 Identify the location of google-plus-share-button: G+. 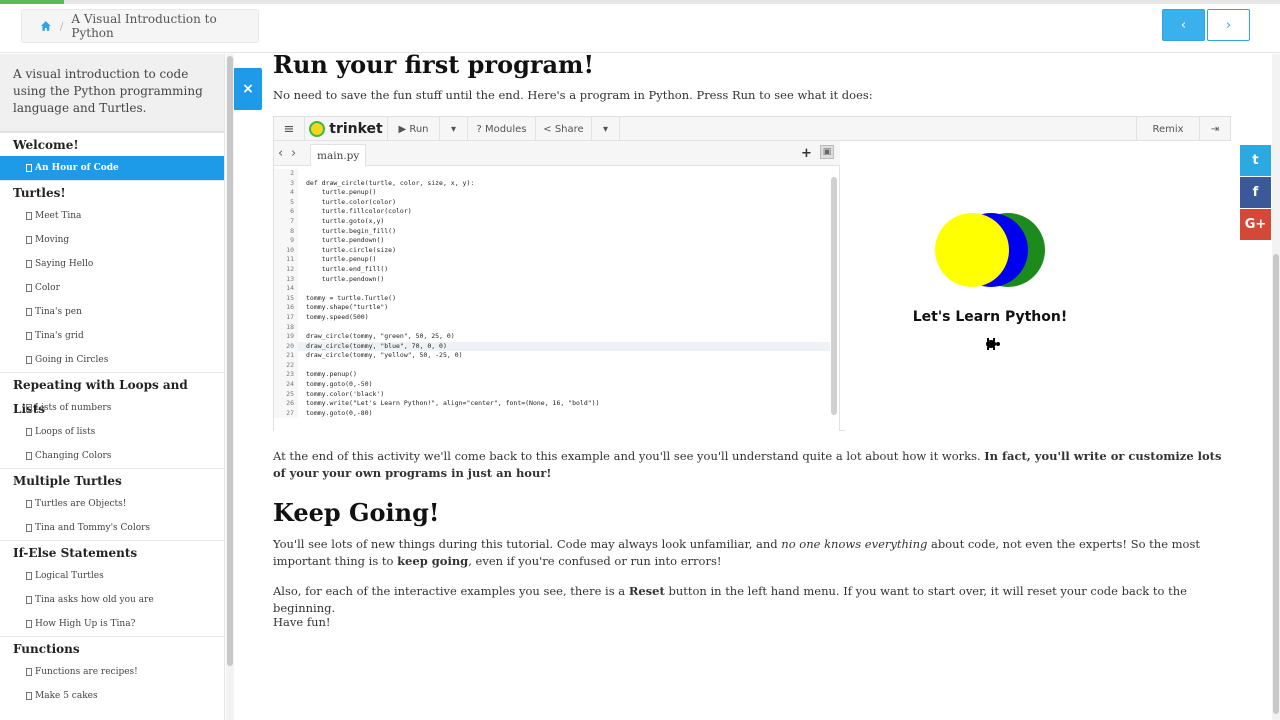
(1255, 224).